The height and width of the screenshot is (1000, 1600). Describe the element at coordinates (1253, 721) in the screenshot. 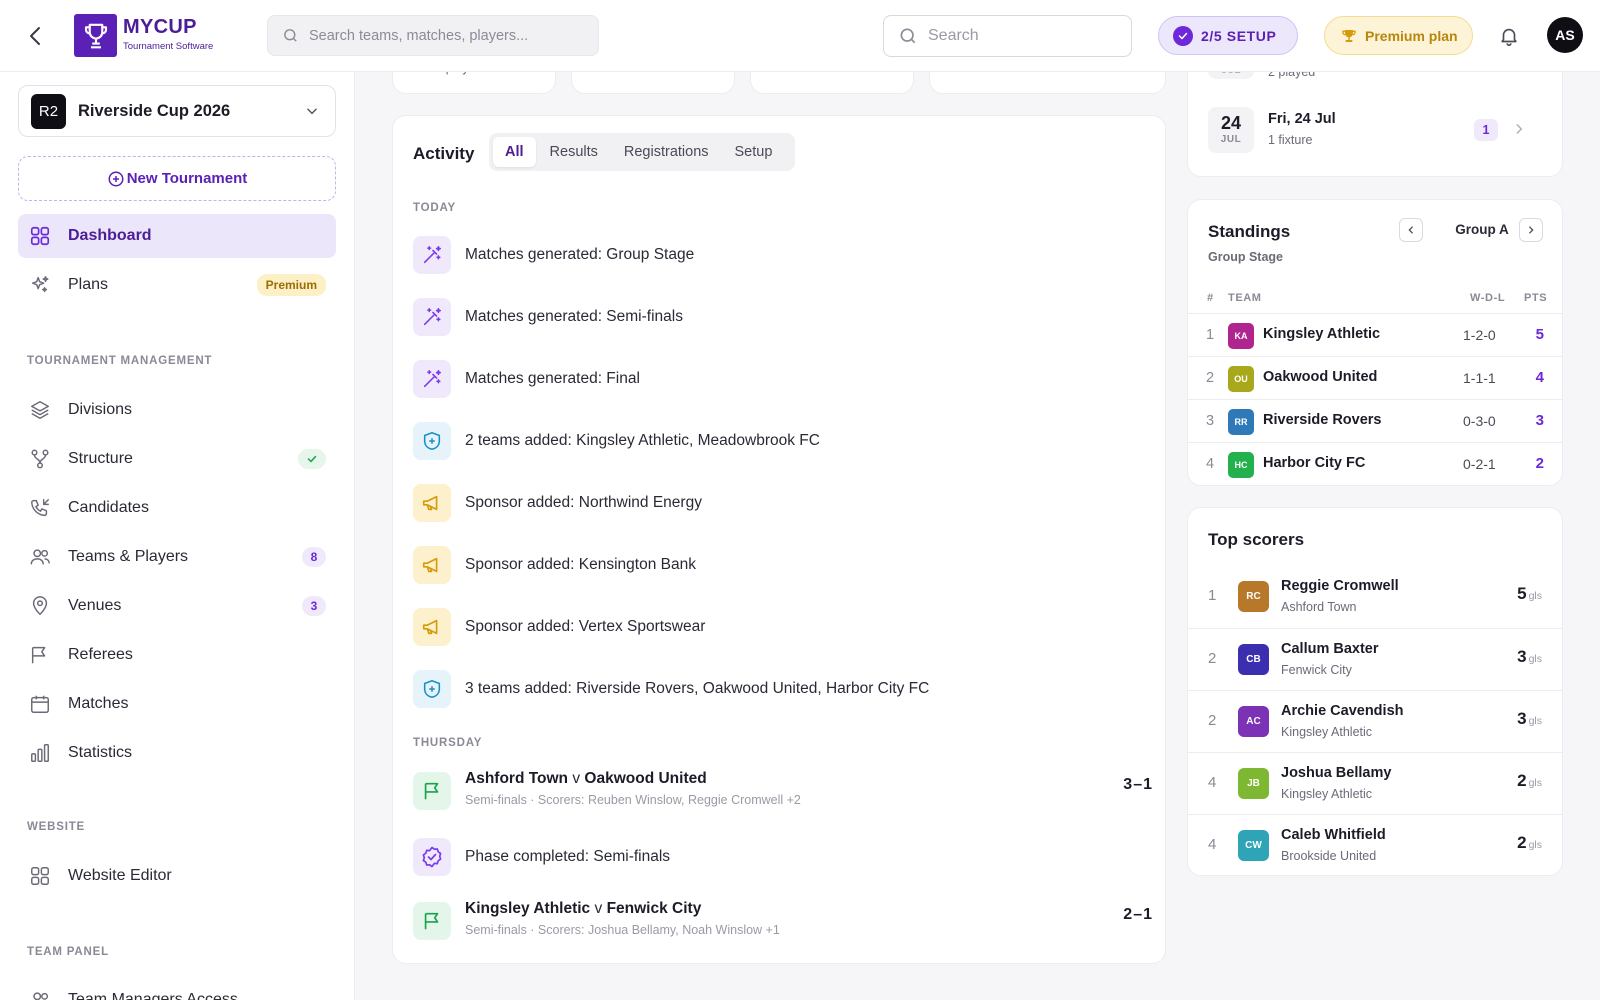

I see `player-badge: AC` at that location.